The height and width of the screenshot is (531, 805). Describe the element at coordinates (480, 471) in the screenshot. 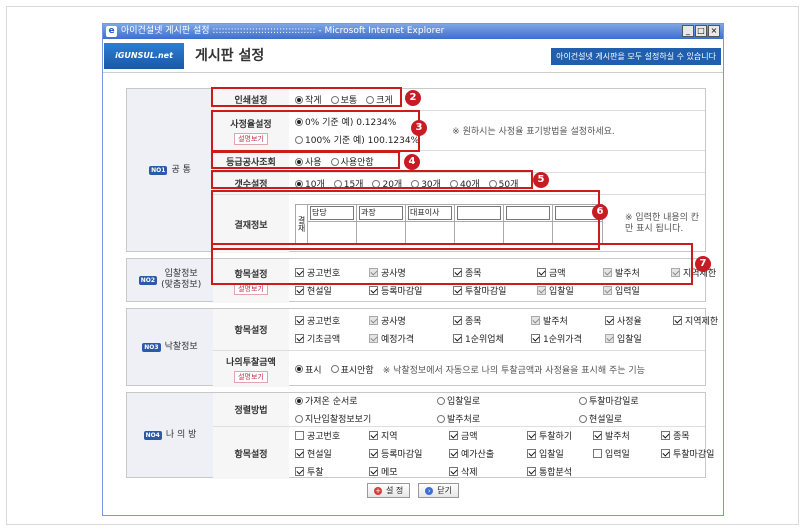

I see `my-items-checkbox: 삭제` at that location.